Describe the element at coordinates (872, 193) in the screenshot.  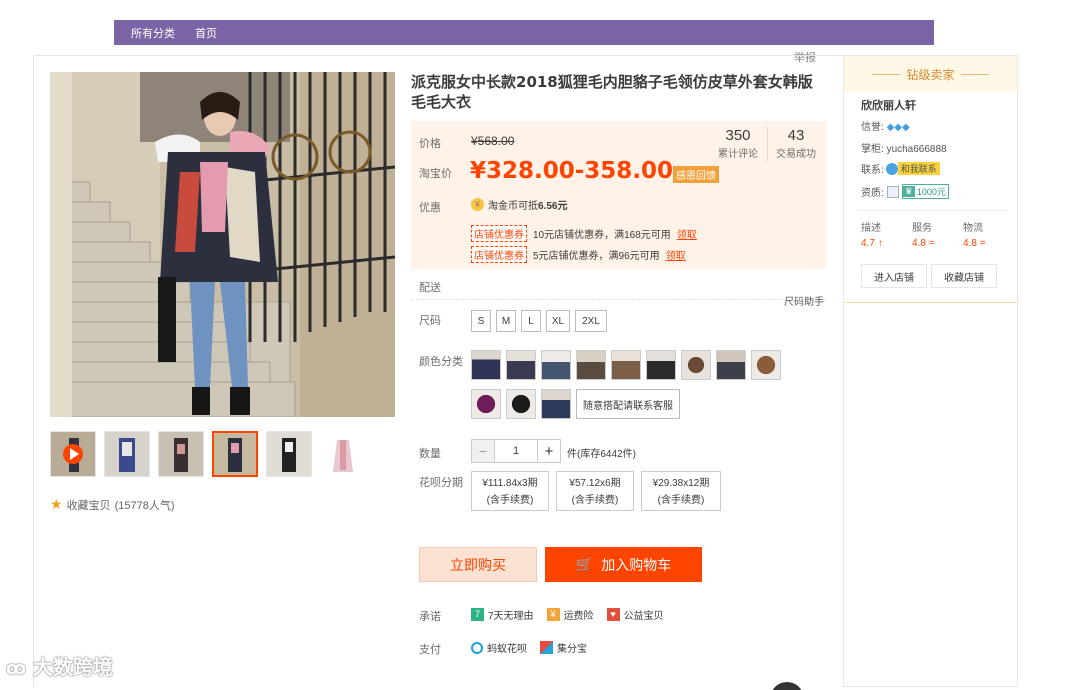
I see `qualification-label: 资质:` at that location.